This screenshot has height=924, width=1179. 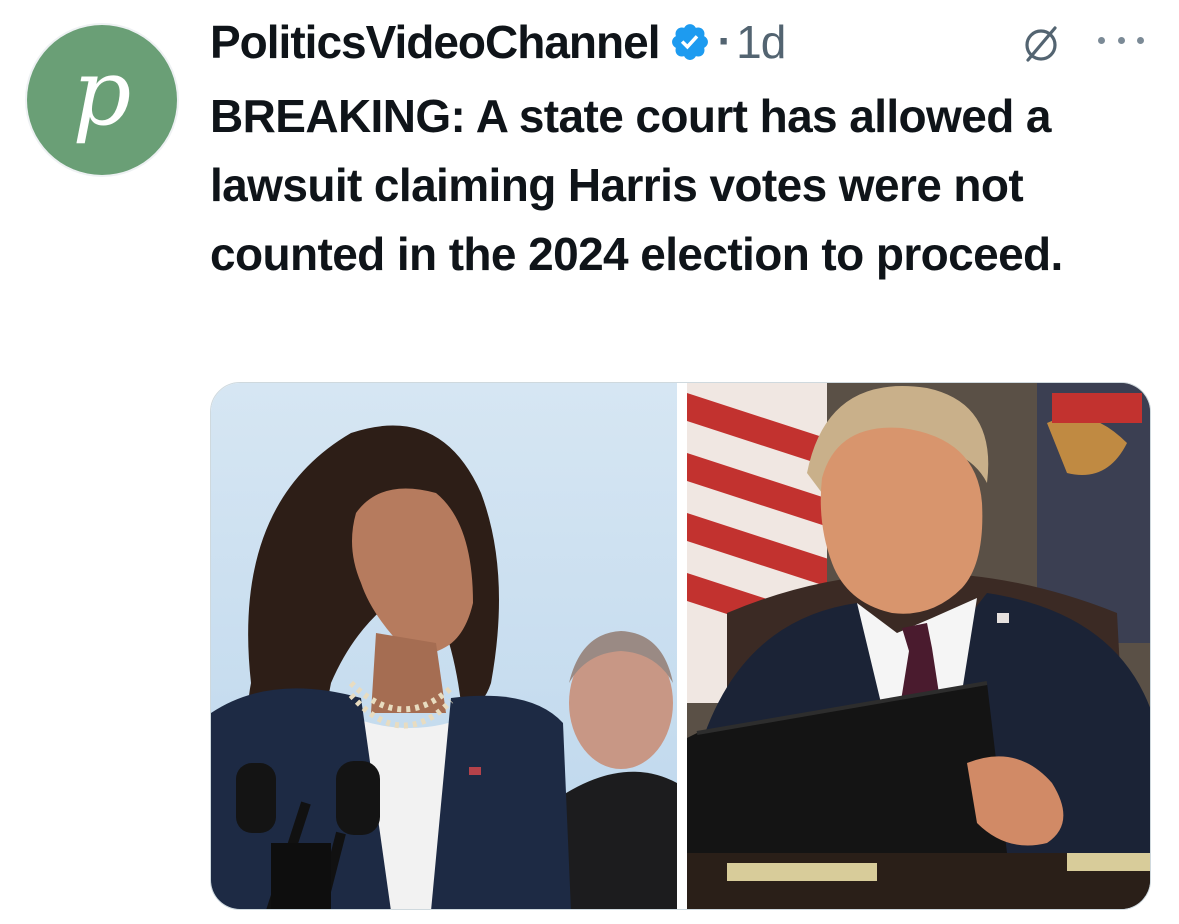 I want to click on verified-badge-icon, so click(x=690, y=42).